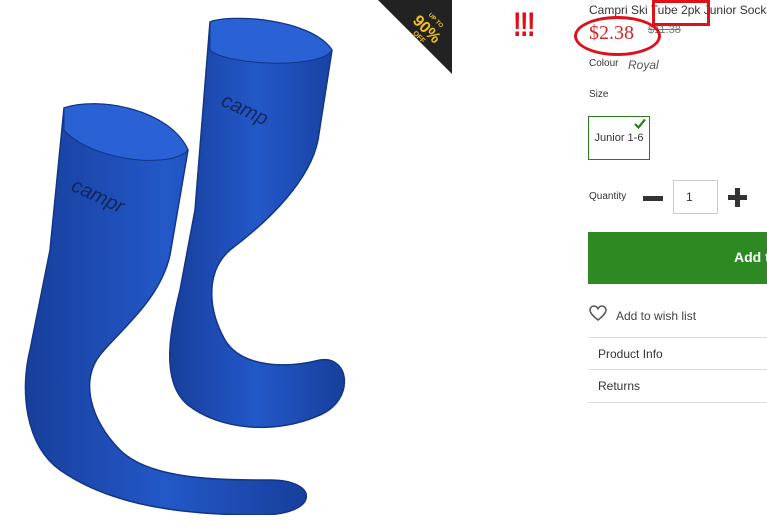 The height and width of the screenshot is (529, 767). I want to click on size-option-junior: Junior 1-6, so click(619, 138).